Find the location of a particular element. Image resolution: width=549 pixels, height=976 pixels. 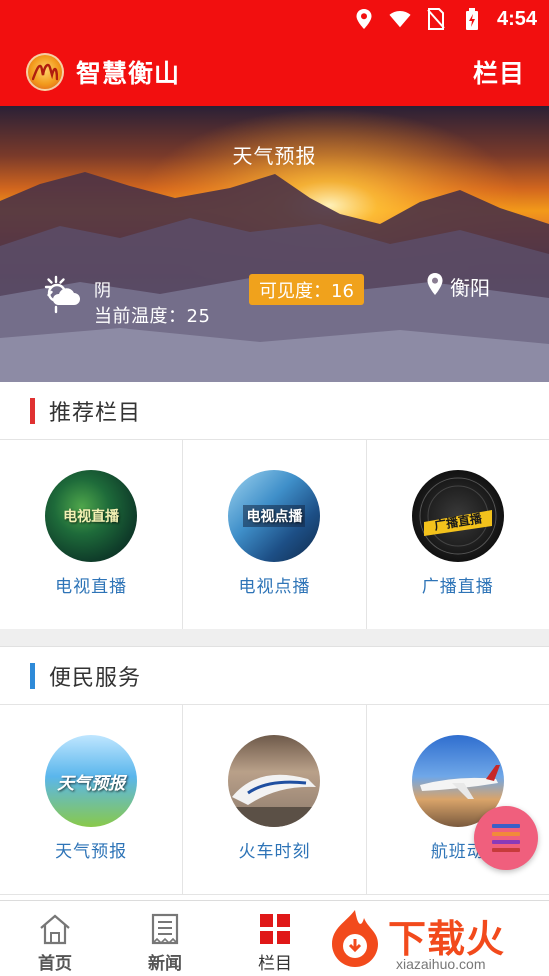

tv-live-icon: 电视直播 is located at coordinates (91, 516).